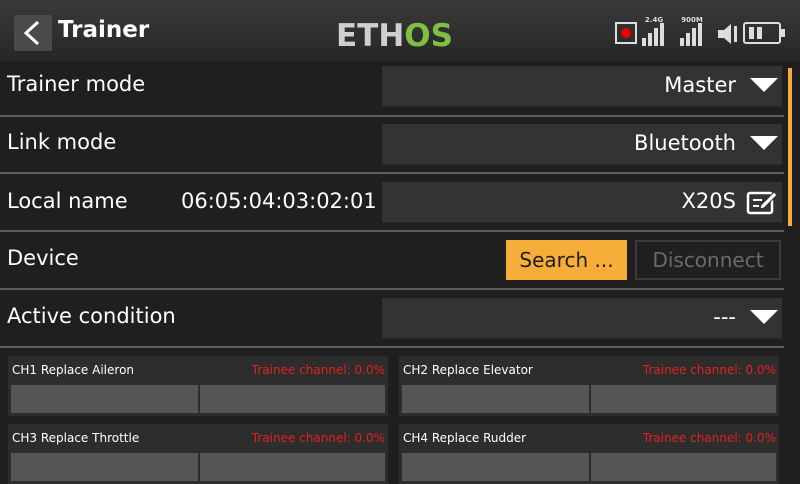 The height and width of the screenshot is (484, 800). I want to click on device-label: Device, so click(43, 258).